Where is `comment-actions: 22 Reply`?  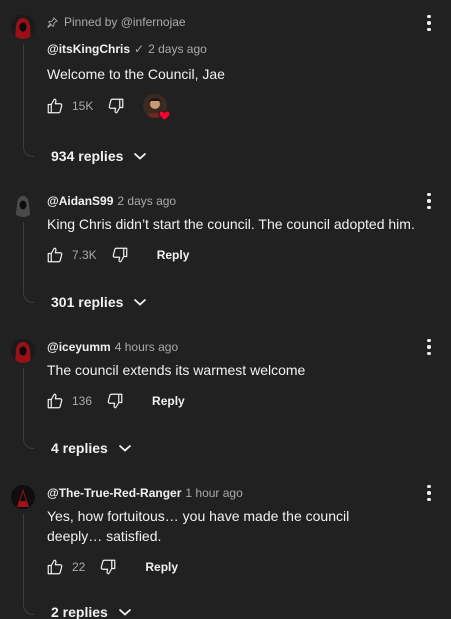
comment-actions: 22 Reply is located at coordinates (112, 567).